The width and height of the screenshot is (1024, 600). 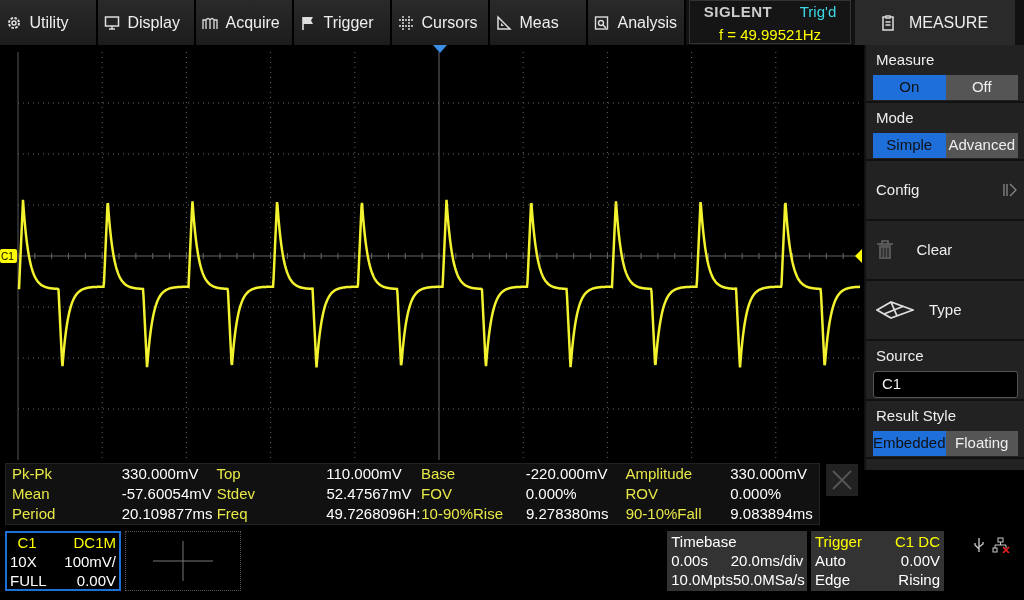 What do you see at coordinates (702, 579) in the screenshot?
I see `memory-depth: 10.0Mpts` at bounding box center [702, 579].